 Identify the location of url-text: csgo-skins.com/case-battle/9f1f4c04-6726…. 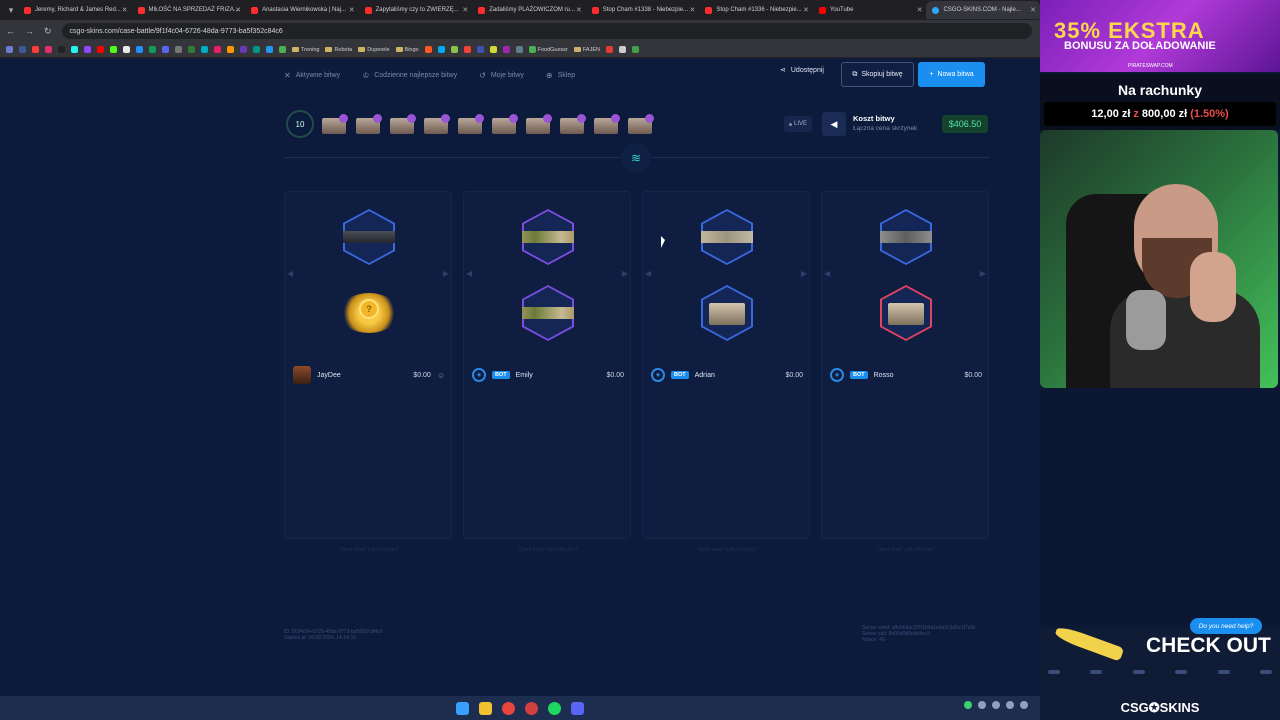
(176, 31).